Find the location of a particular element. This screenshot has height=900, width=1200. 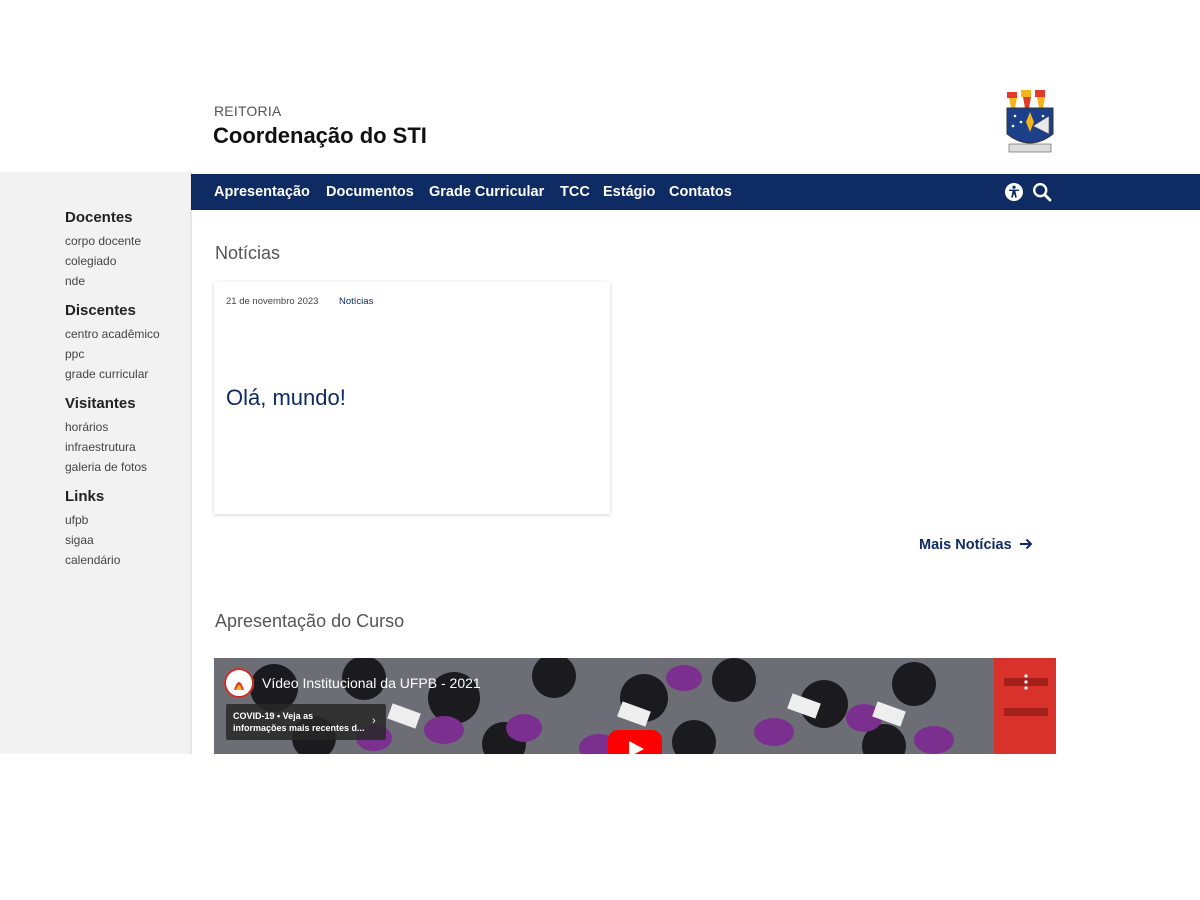

more-vertical-icon is located at coordinates (1026, 682).